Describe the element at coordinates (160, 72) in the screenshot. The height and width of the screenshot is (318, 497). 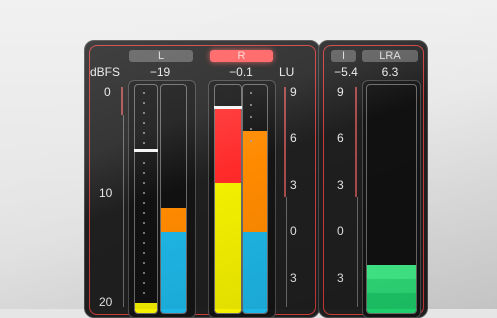
I see `l-value: −19` at that location.